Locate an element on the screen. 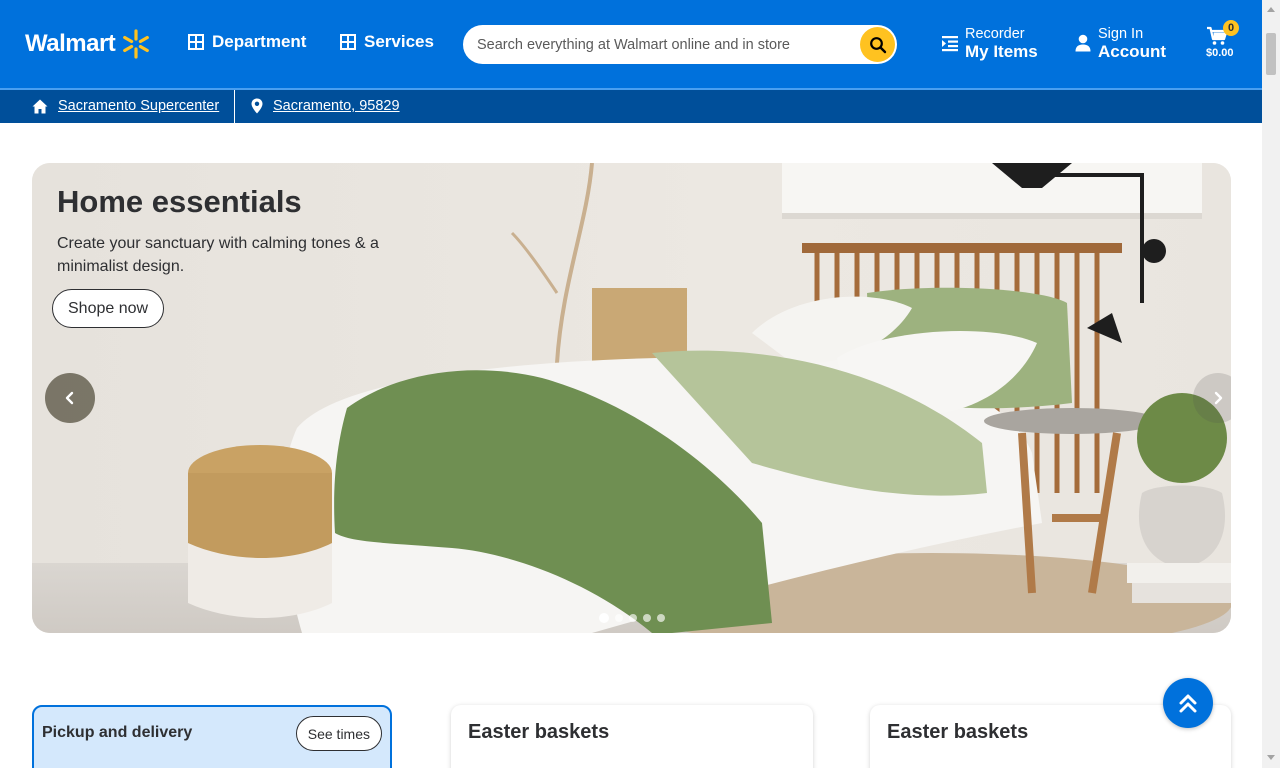  search-bar is located at coordinates (680, 44).